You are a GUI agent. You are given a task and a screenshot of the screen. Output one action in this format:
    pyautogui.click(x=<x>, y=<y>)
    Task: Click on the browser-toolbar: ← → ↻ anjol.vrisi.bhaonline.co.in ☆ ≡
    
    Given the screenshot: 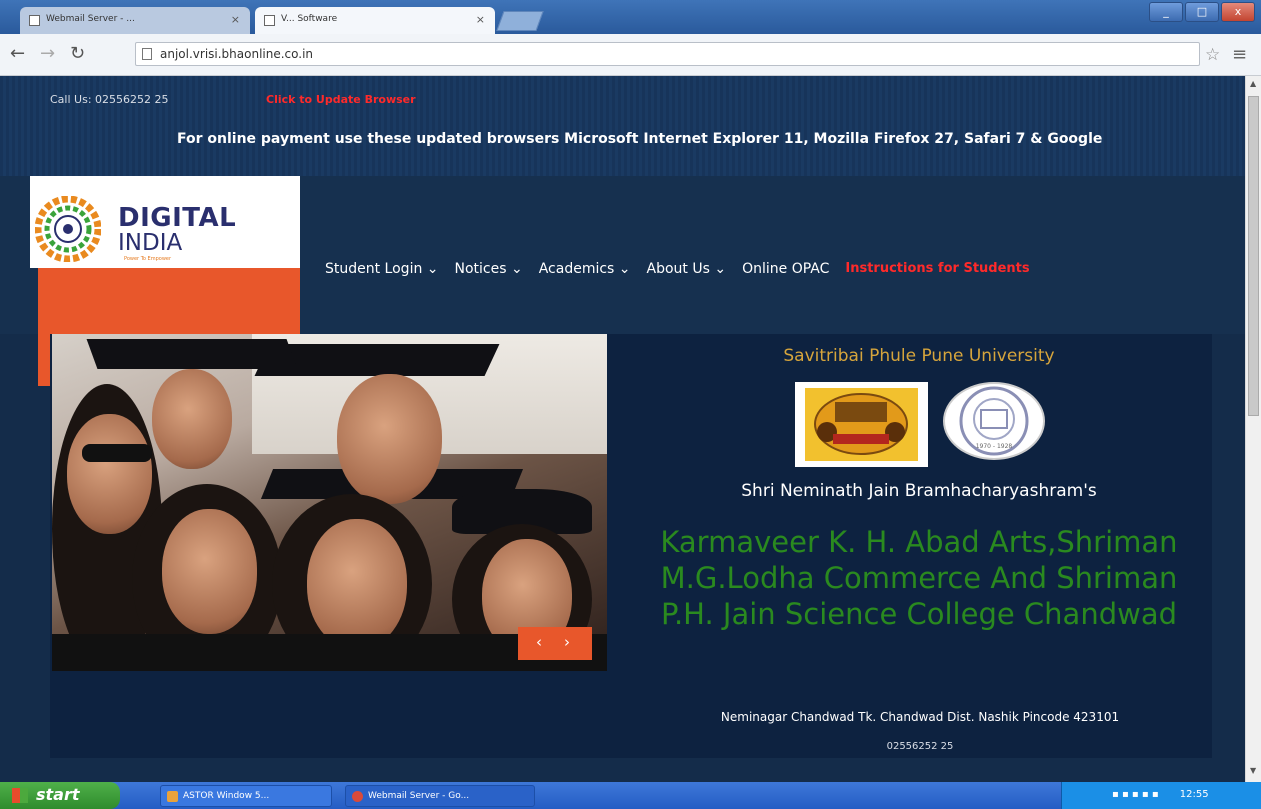 What is the action you would take?
    pyautogui.click(x=630, y=55)
    